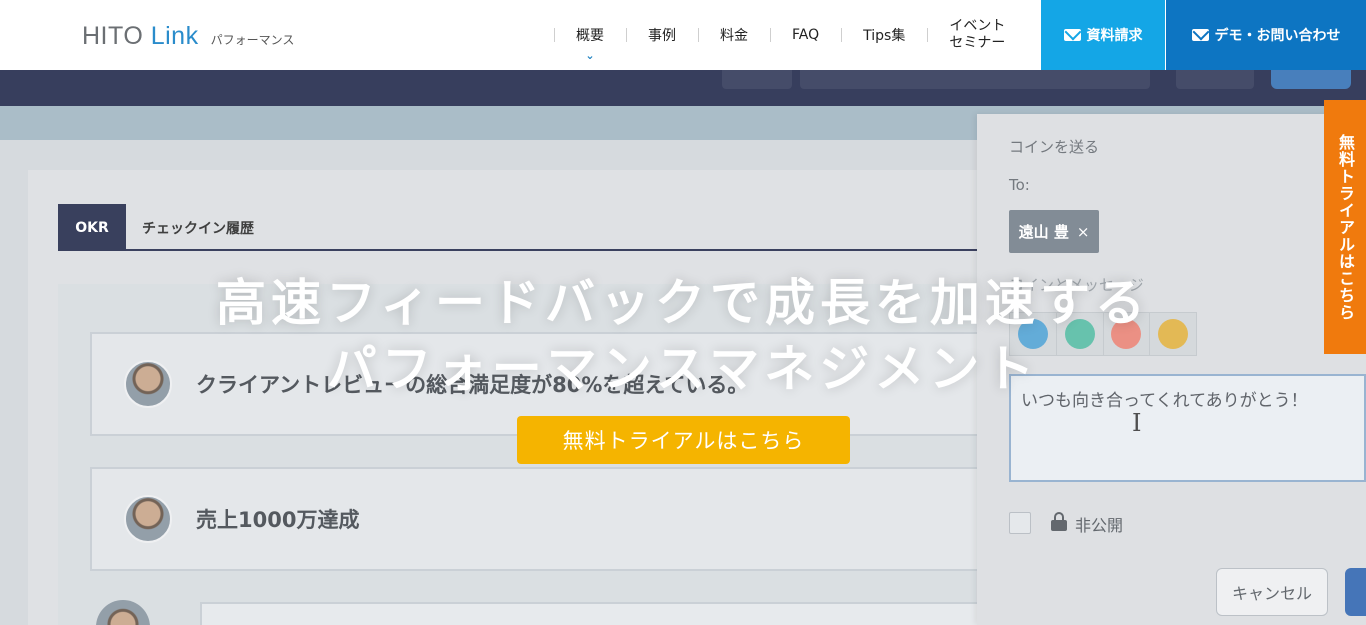  Describe the element at coordinates (116, 36) in the screenshot. I see `logo-hito: HITO` at that location.